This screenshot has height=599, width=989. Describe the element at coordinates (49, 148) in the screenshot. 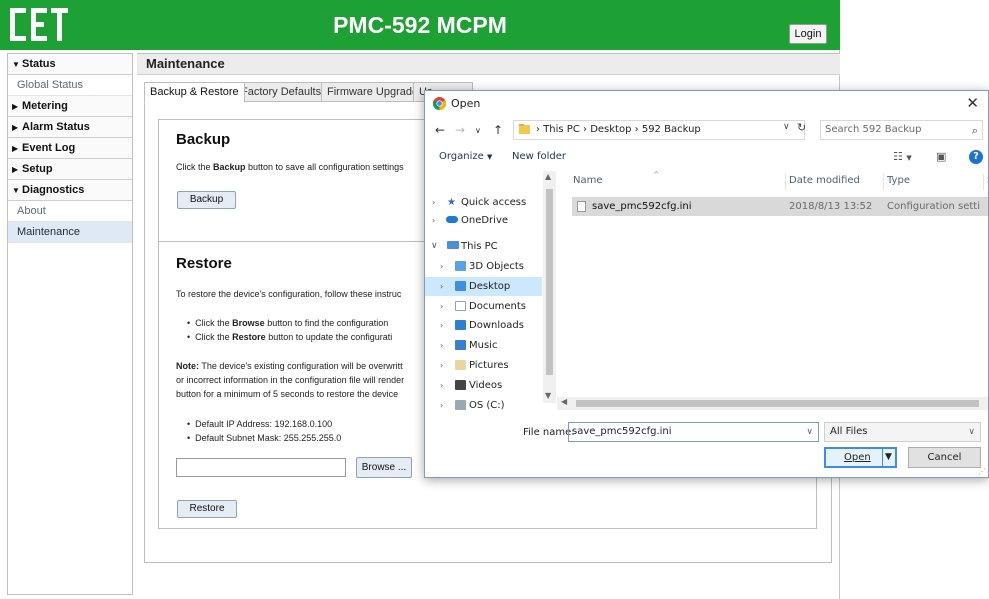

I see `sidebar-item-label: Event Log` at that location.